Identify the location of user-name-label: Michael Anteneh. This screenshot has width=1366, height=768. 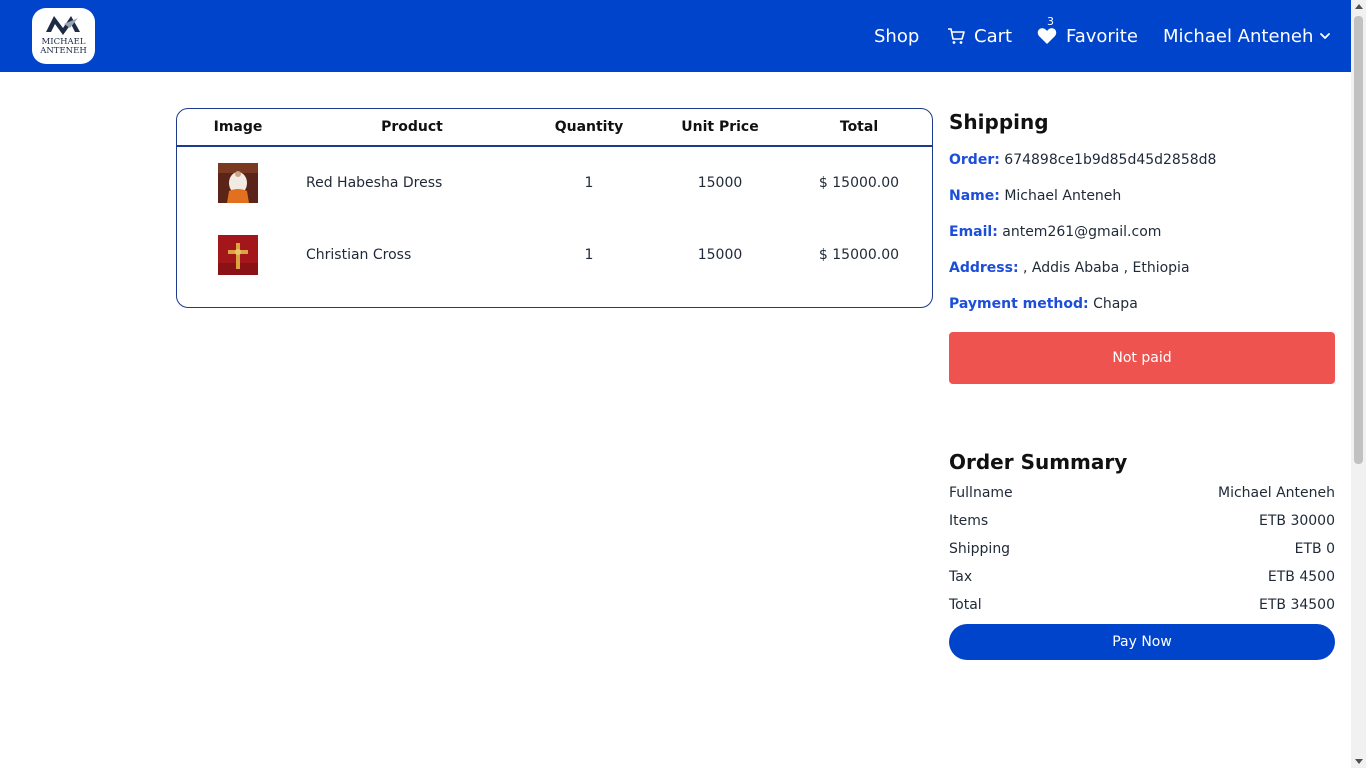
(1238, 36).